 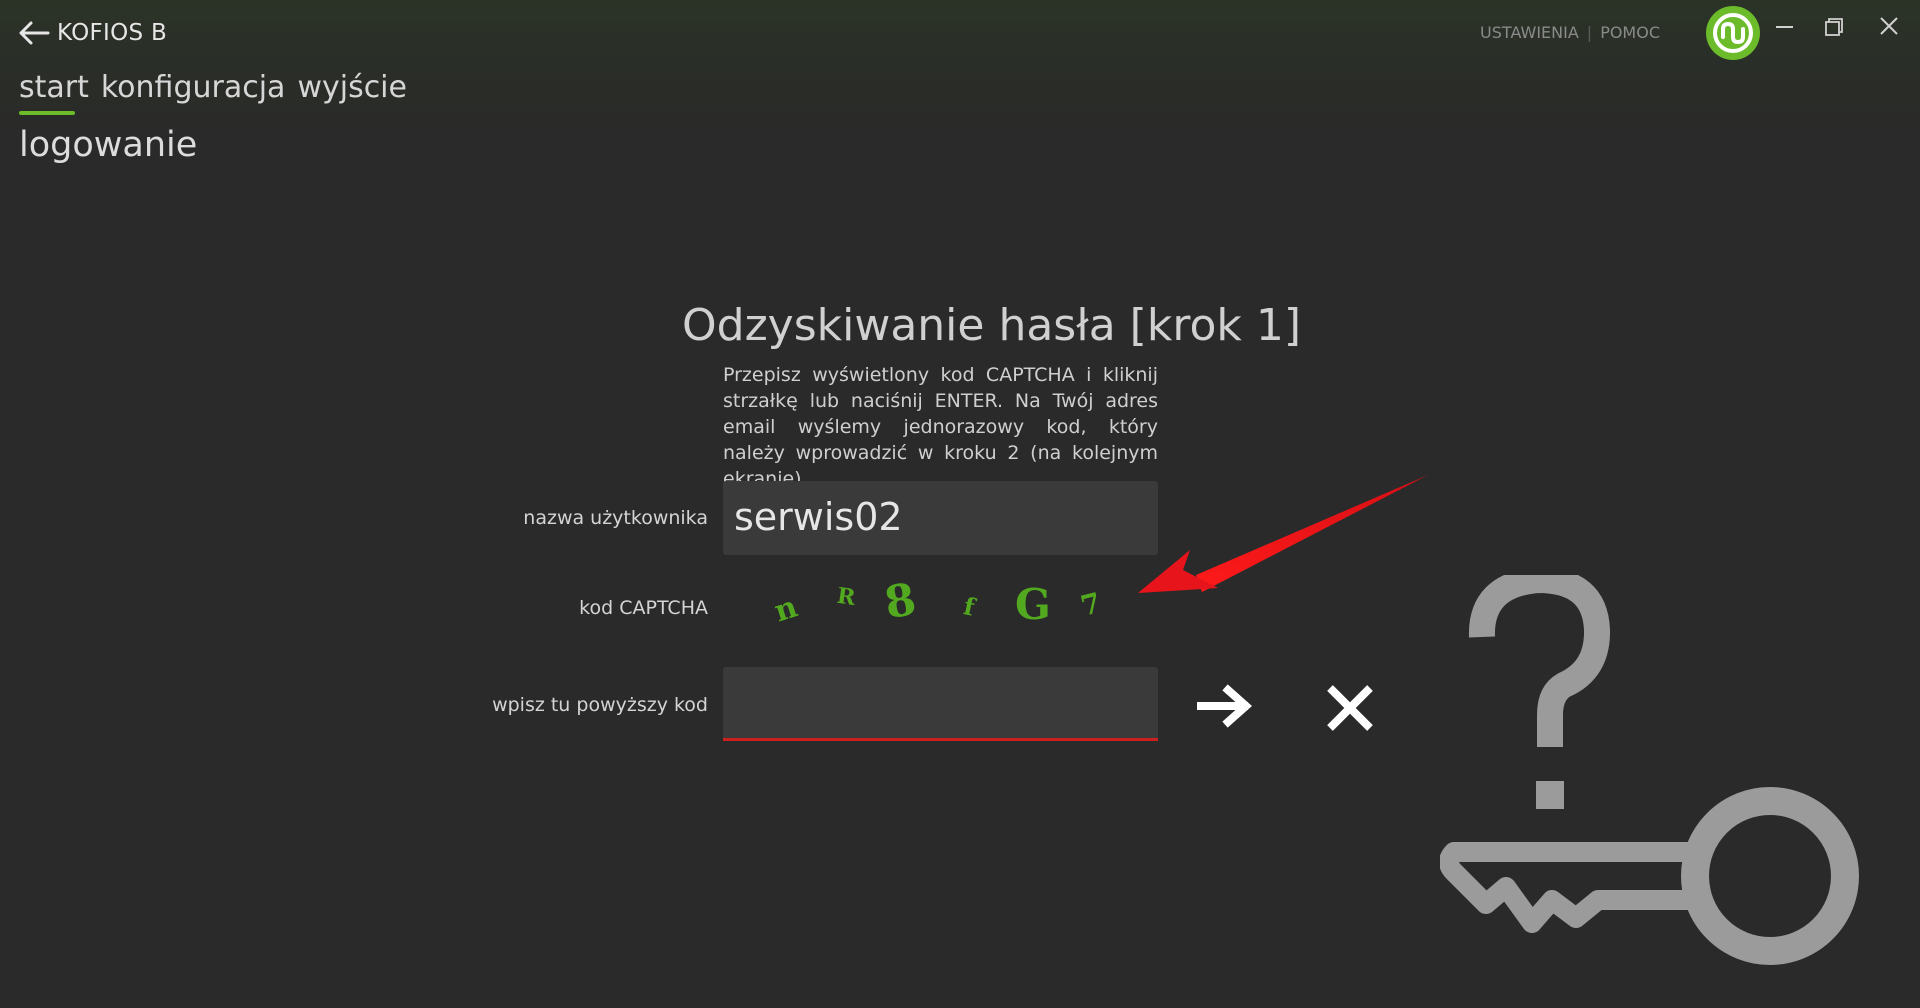 I want to click on captcha-code-input, so click(x=940, y=704).